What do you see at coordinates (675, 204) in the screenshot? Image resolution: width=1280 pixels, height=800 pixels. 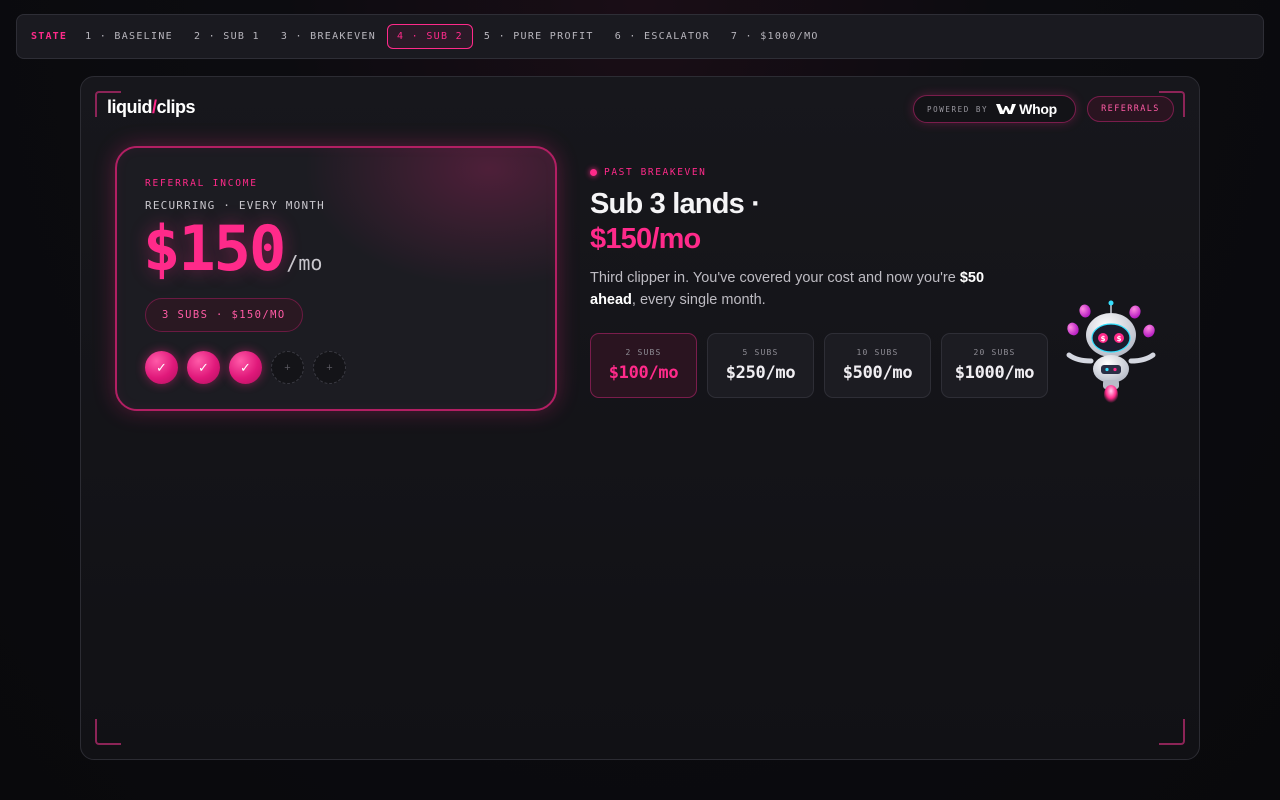 I see `milestone-headline: Sub 3 lands ·` at bounding box center [675, 204].